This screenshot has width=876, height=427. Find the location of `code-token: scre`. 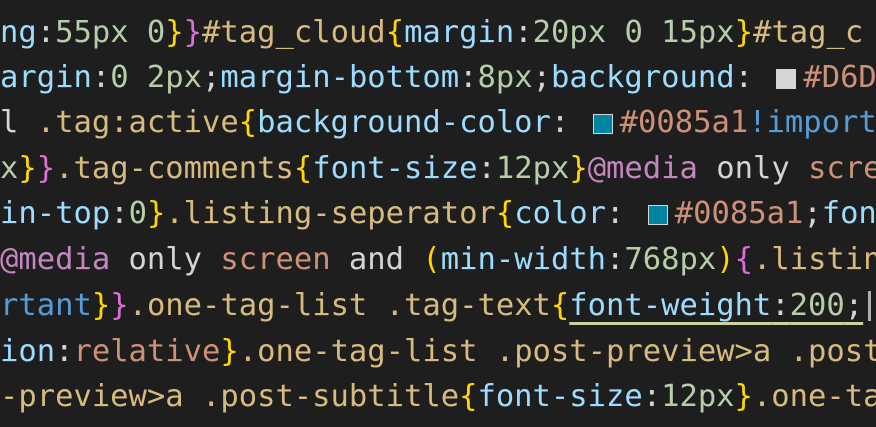

code-token: scre is located at coordinates (842, 168).